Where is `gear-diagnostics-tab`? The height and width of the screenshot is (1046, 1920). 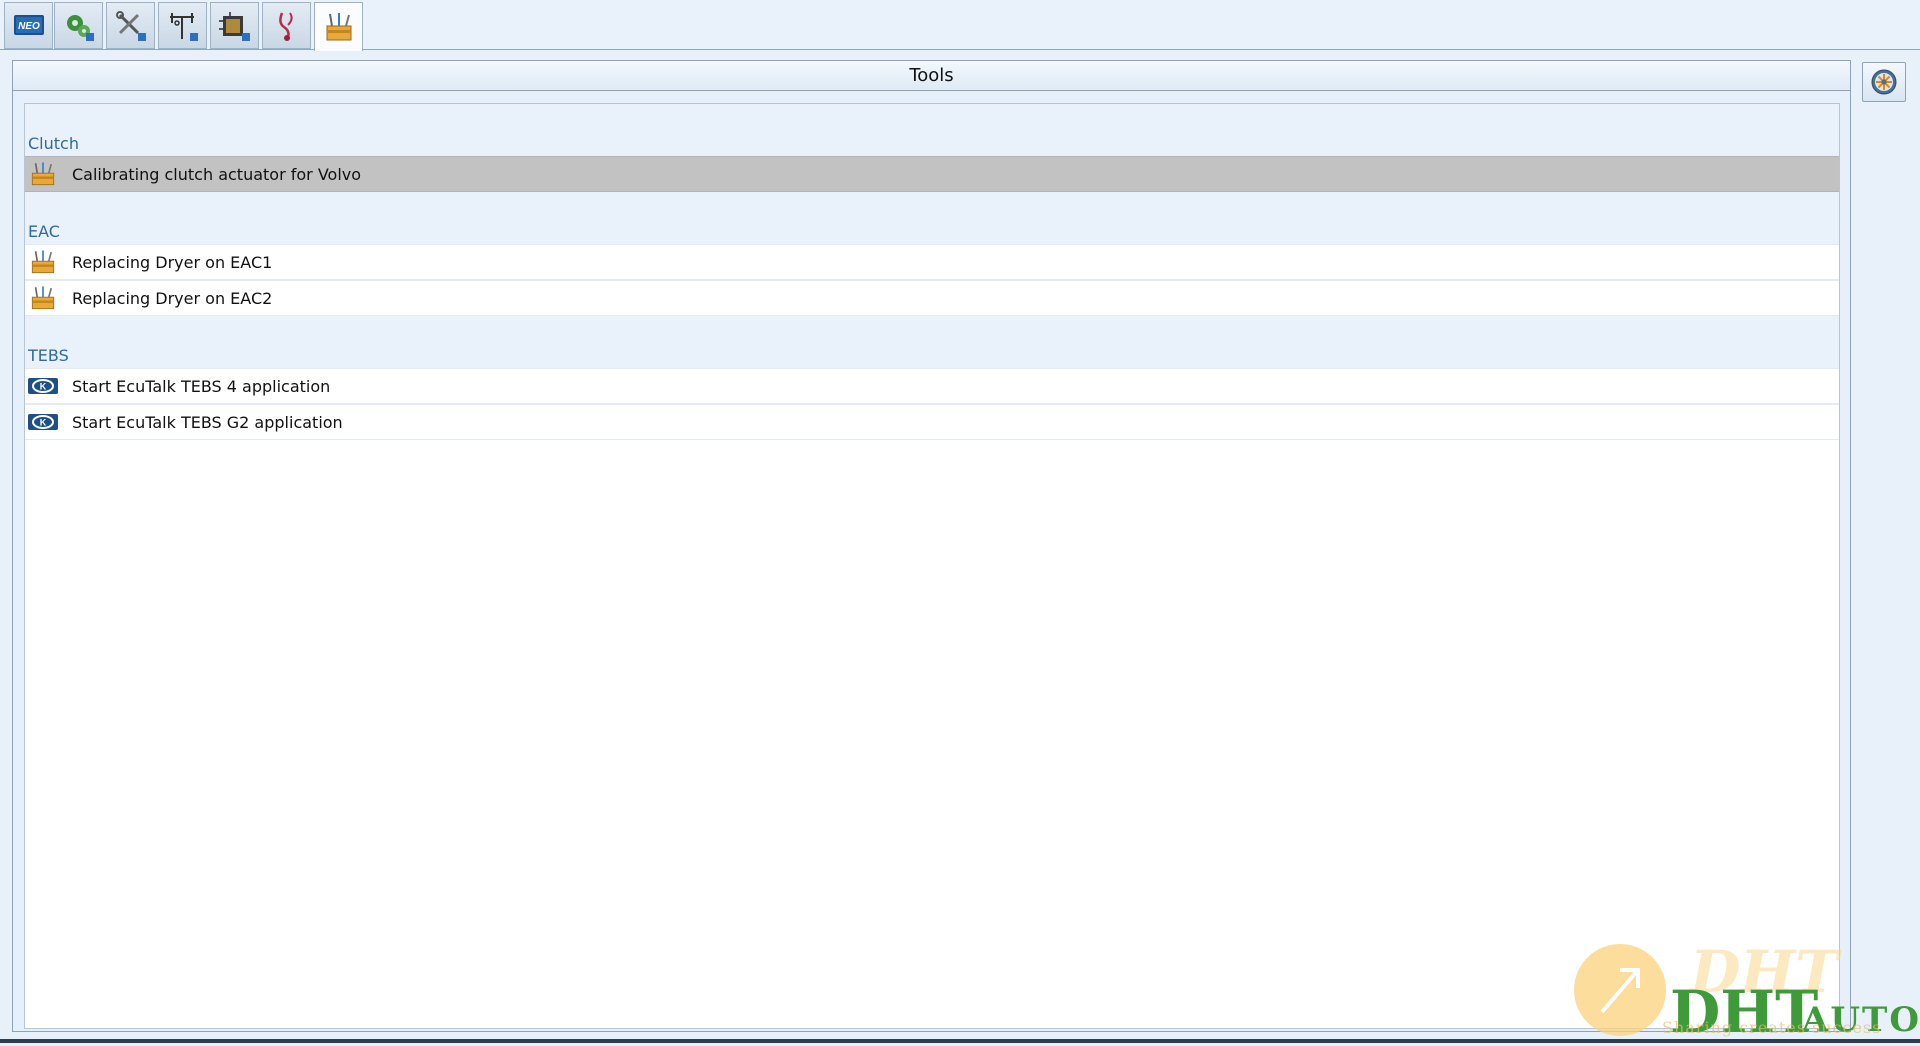
gear-diagnostics-tab is located at coordinates (78, 25).